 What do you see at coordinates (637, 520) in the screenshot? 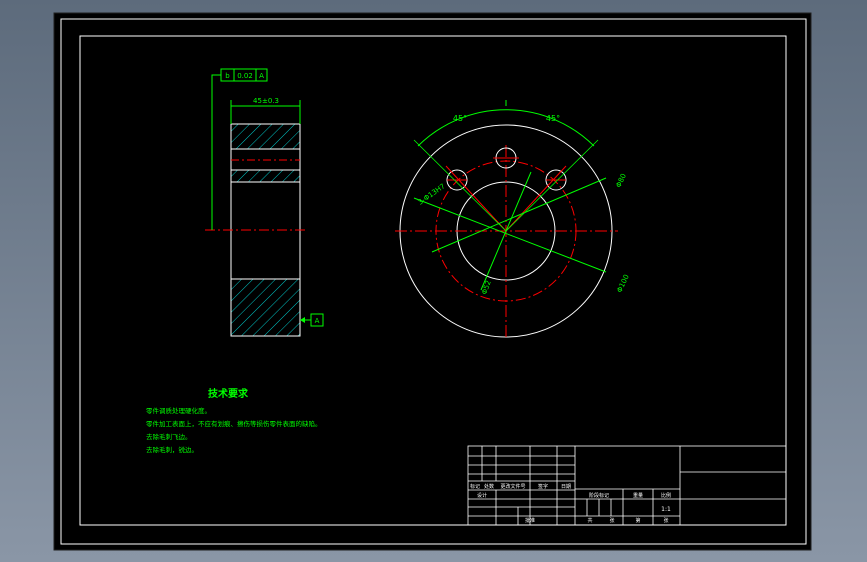
I see `tb-number: 第` at bounding box center [637, 520].